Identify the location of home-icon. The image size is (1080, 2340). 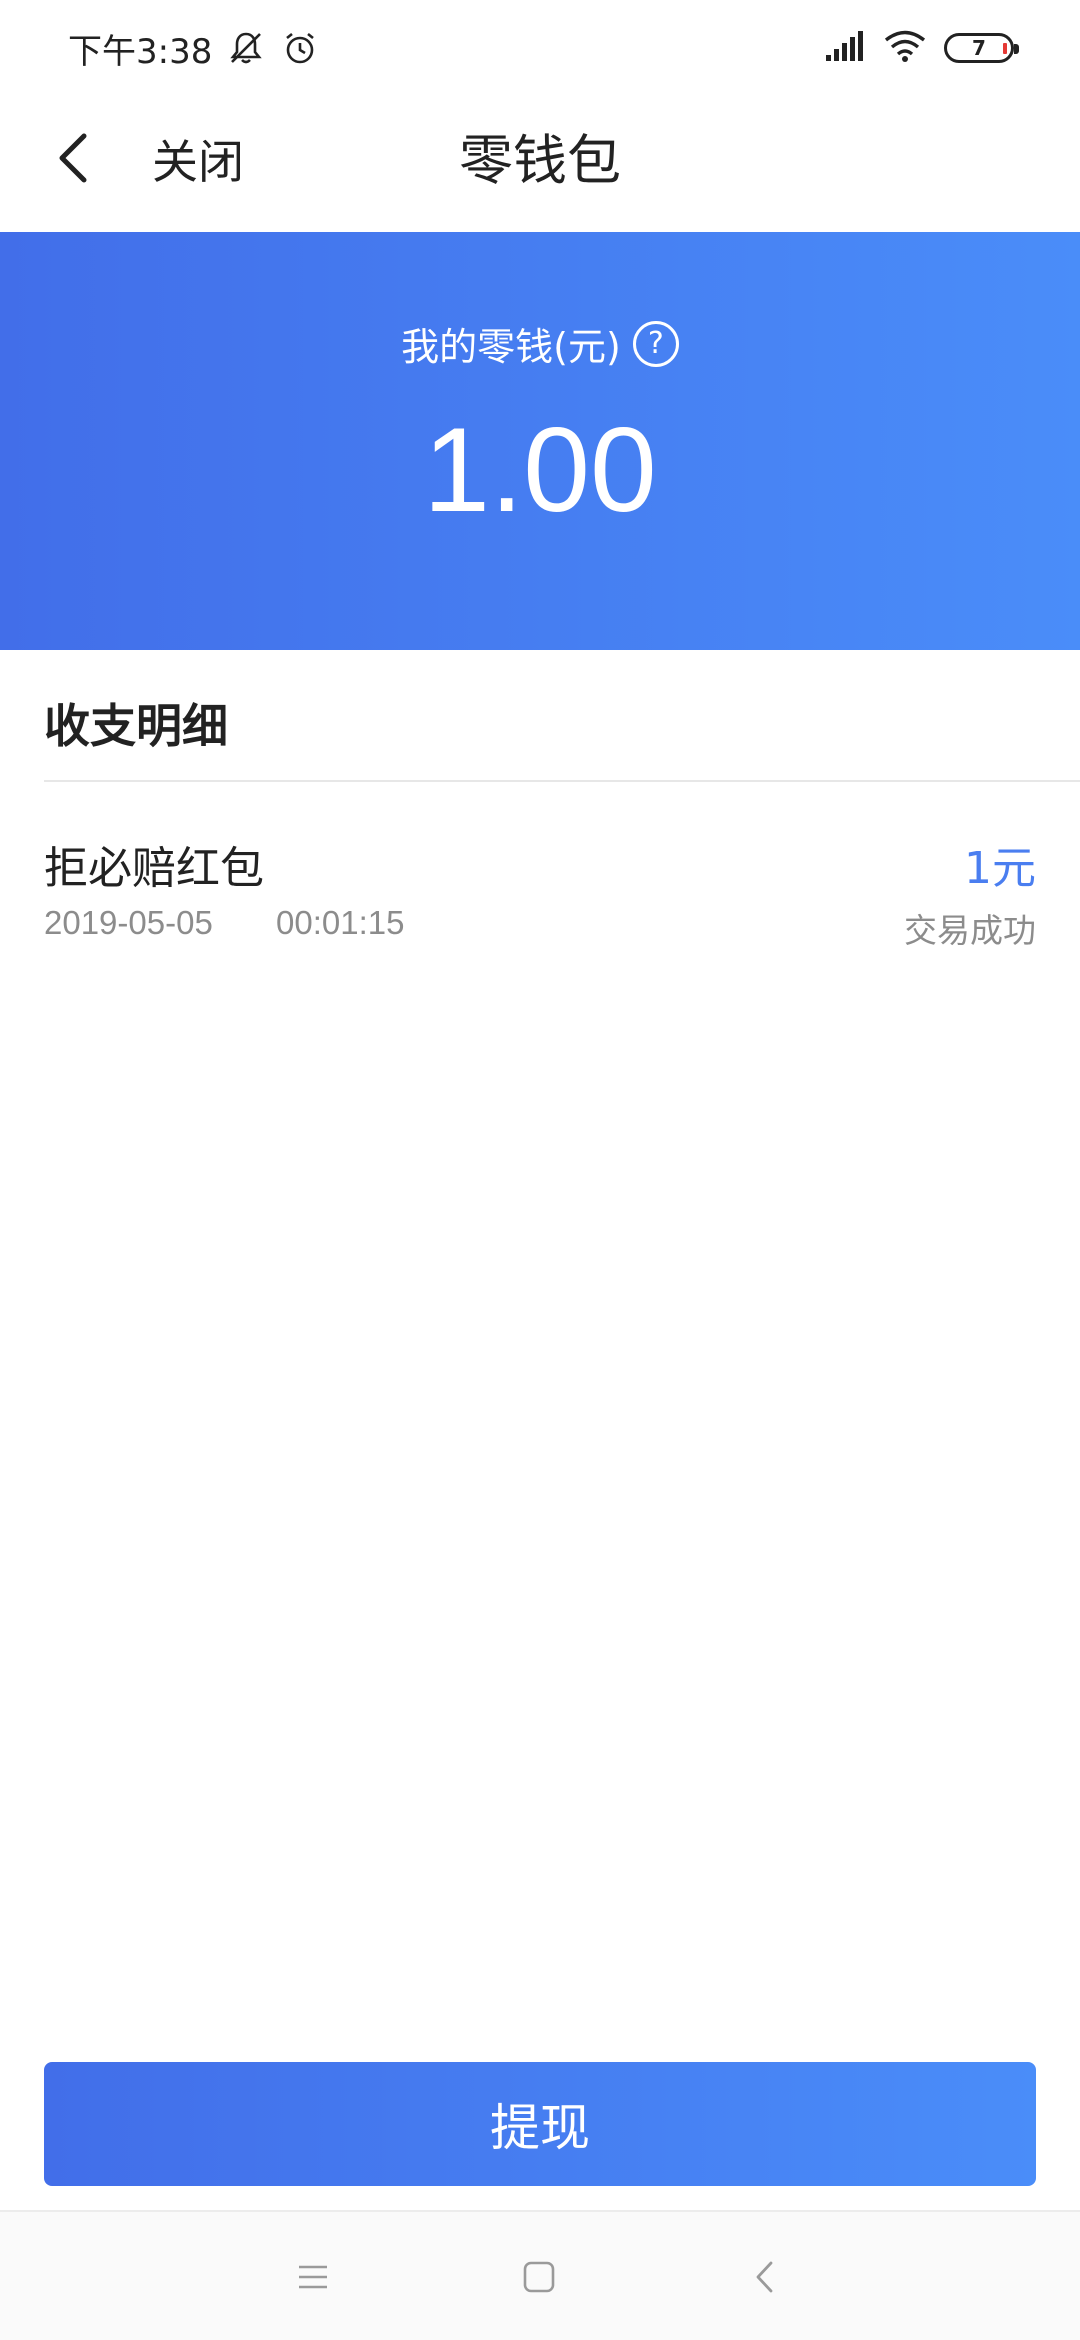
(539, 2277).